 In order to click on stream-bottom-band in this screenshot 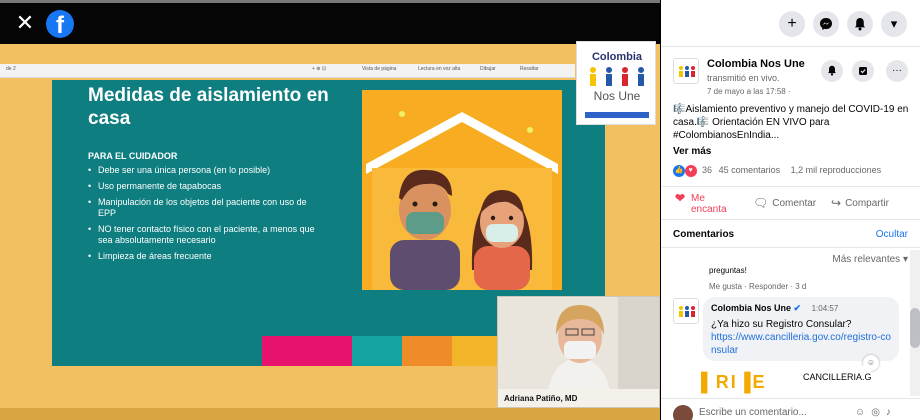, I will do `click(330, 414)`.